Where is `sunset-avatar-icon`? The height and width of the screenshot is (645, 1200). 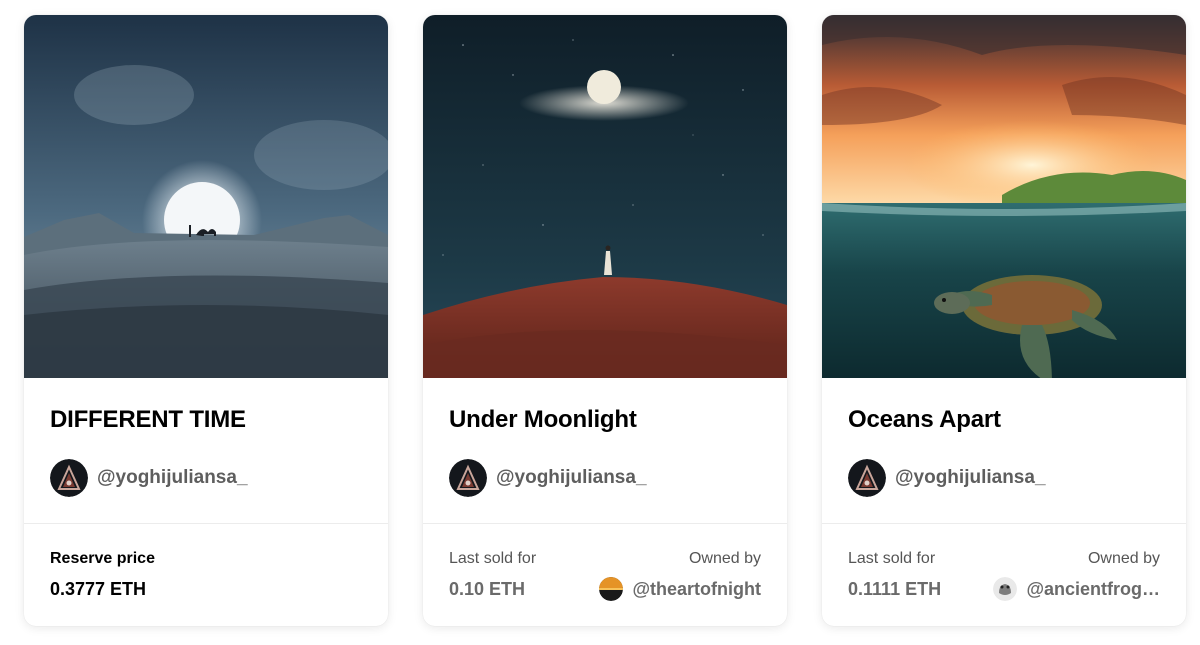 sunset-avatar-icon is located at coordinates (611, 589).